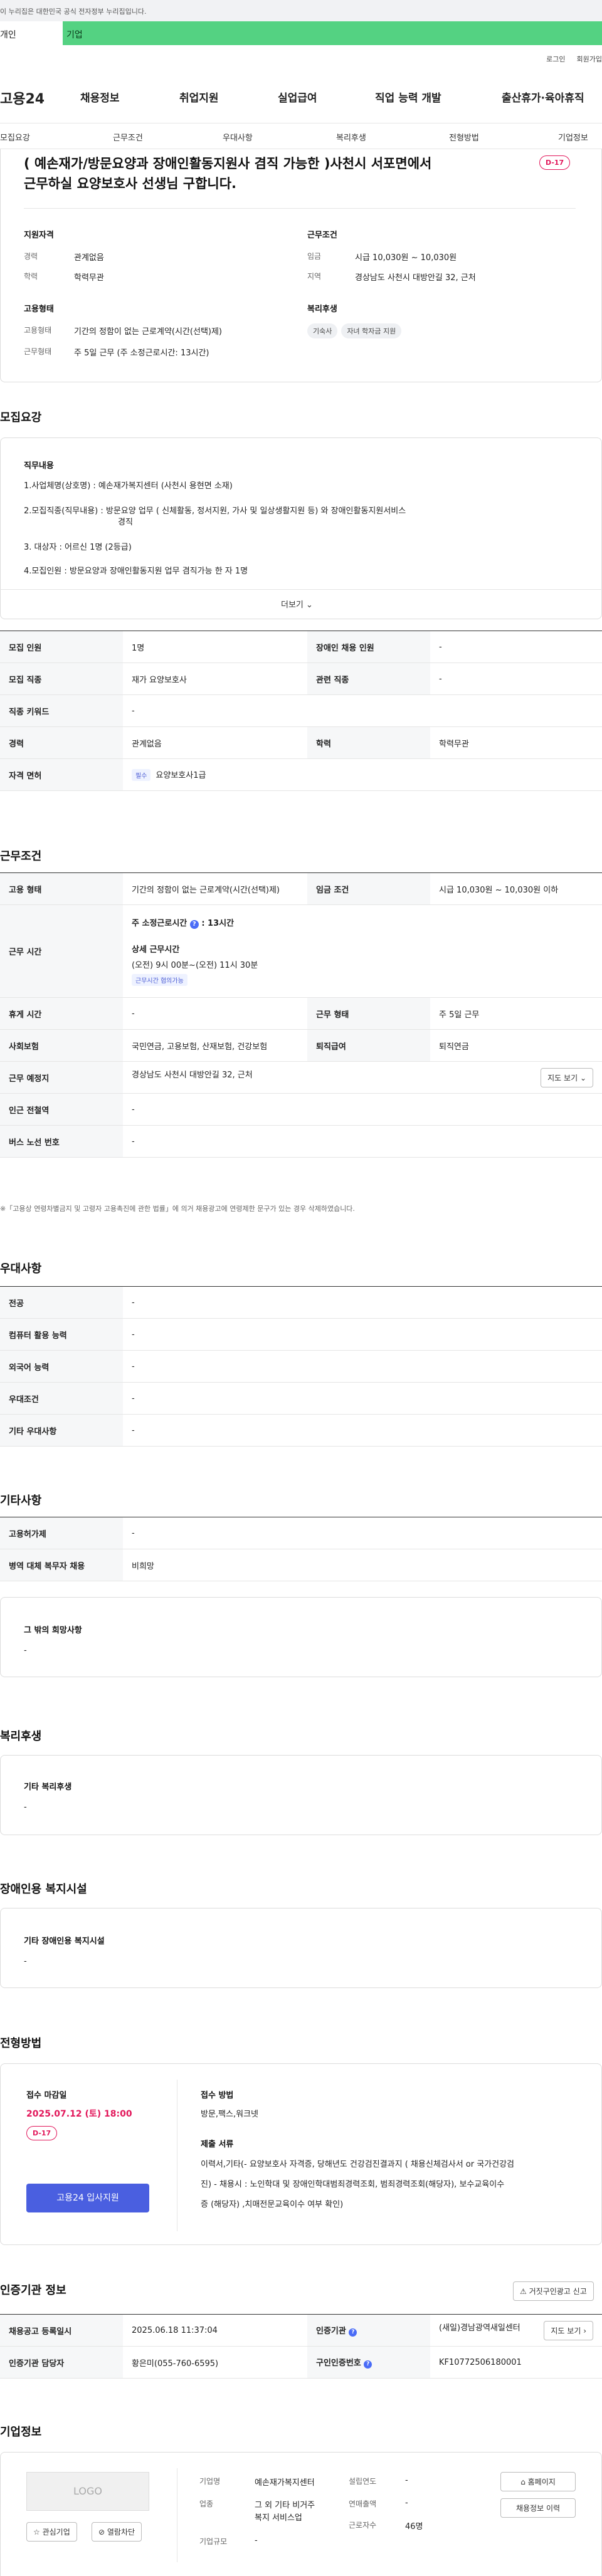  What do you see at coordinates (100, 97) in the screenshot?
I see `gnb-jobs: 채용정보` at bounding box center [100, 97].